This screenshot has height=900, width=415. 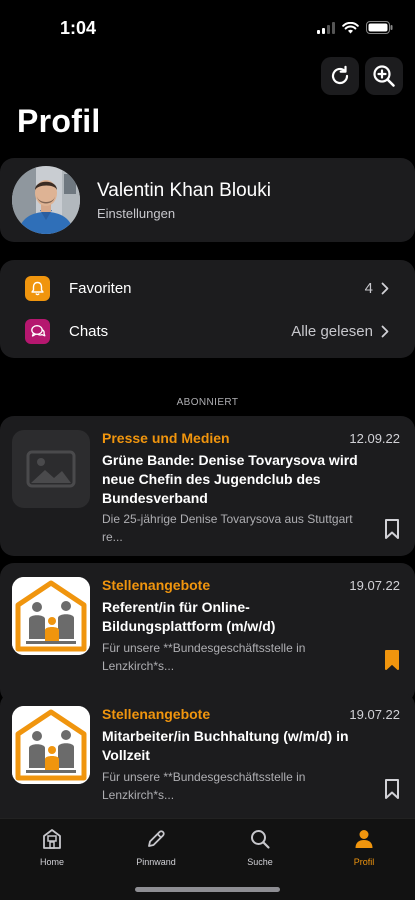 I want to click on status-bar: 1:04, so click(x=207, y=28).